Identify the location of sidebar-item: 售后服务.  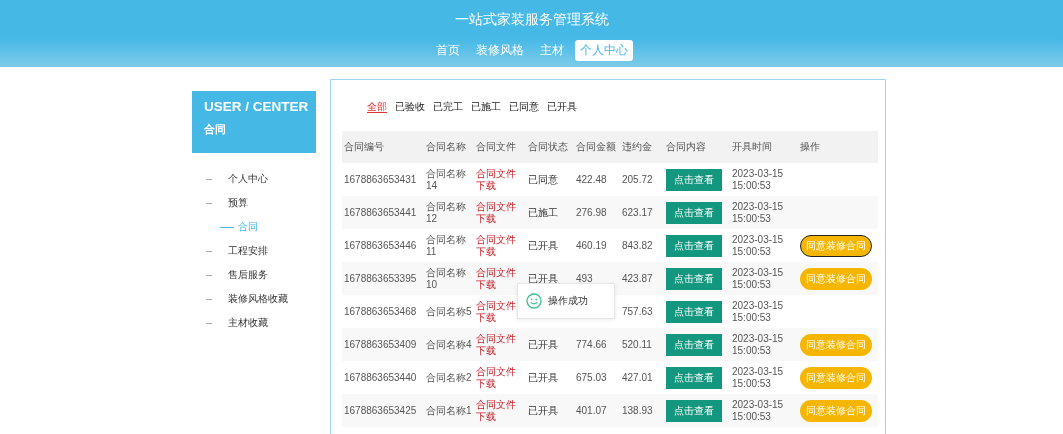
(254, 275).